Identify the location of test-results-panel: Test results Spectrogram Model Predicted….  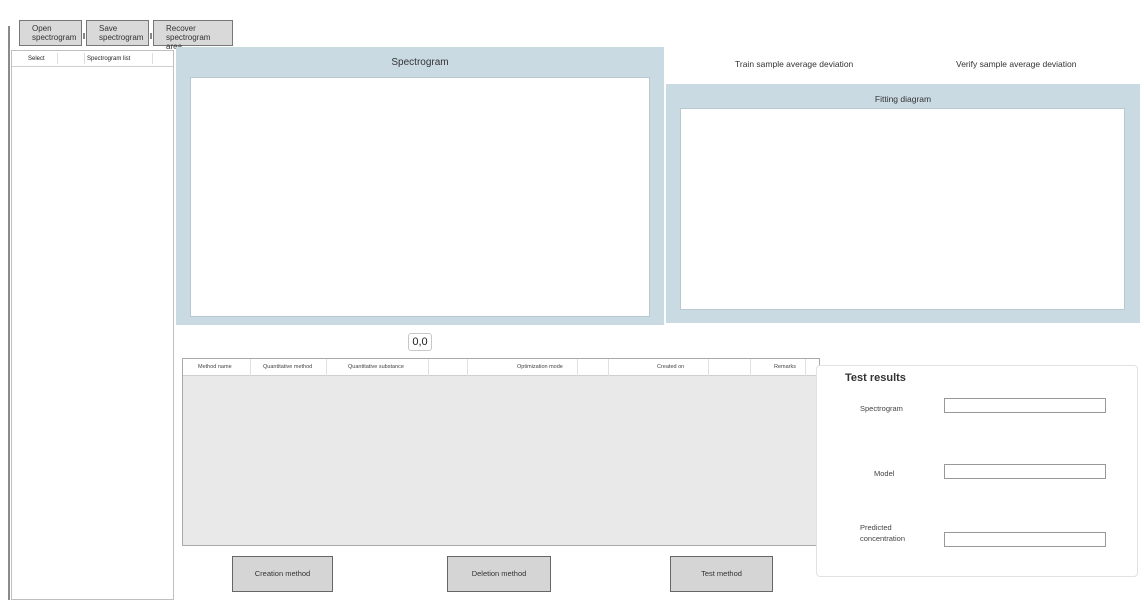
(977, 471).